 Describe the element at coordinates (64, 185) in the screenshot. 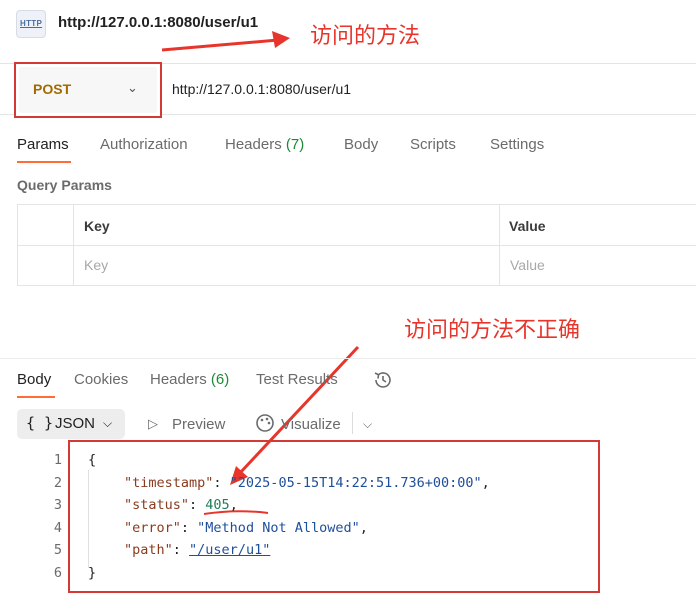

I see `query-params-title: Query Params` at that location.